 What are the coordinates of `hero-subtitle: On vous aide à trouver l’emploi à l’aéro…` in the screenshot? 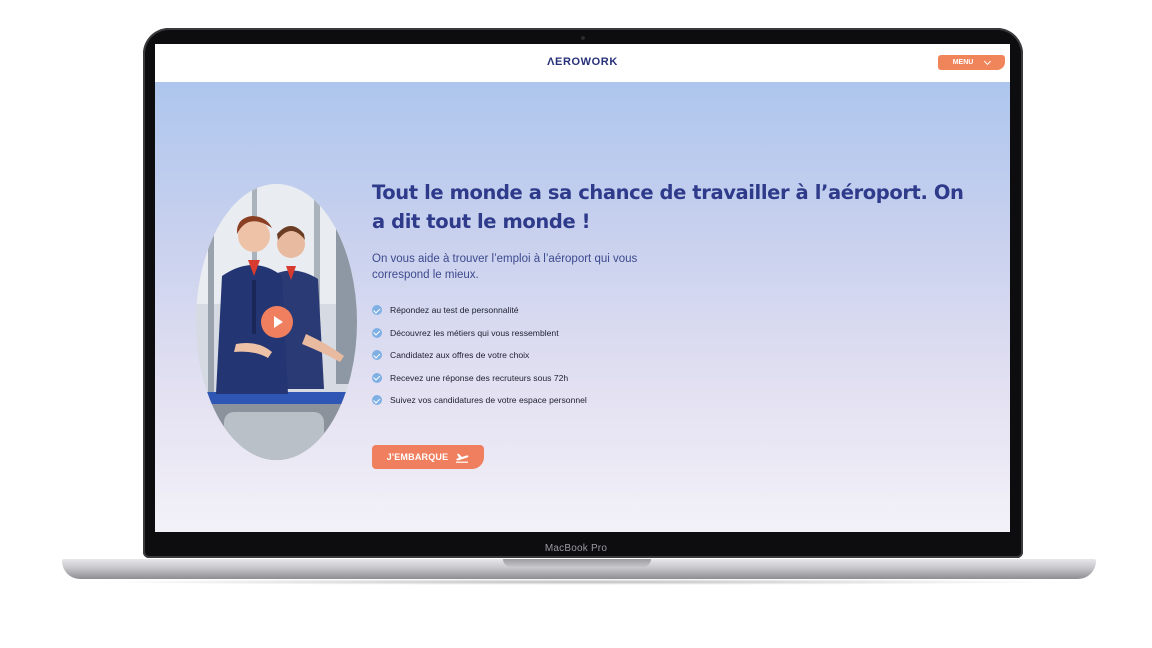 It's located at (505, 267).